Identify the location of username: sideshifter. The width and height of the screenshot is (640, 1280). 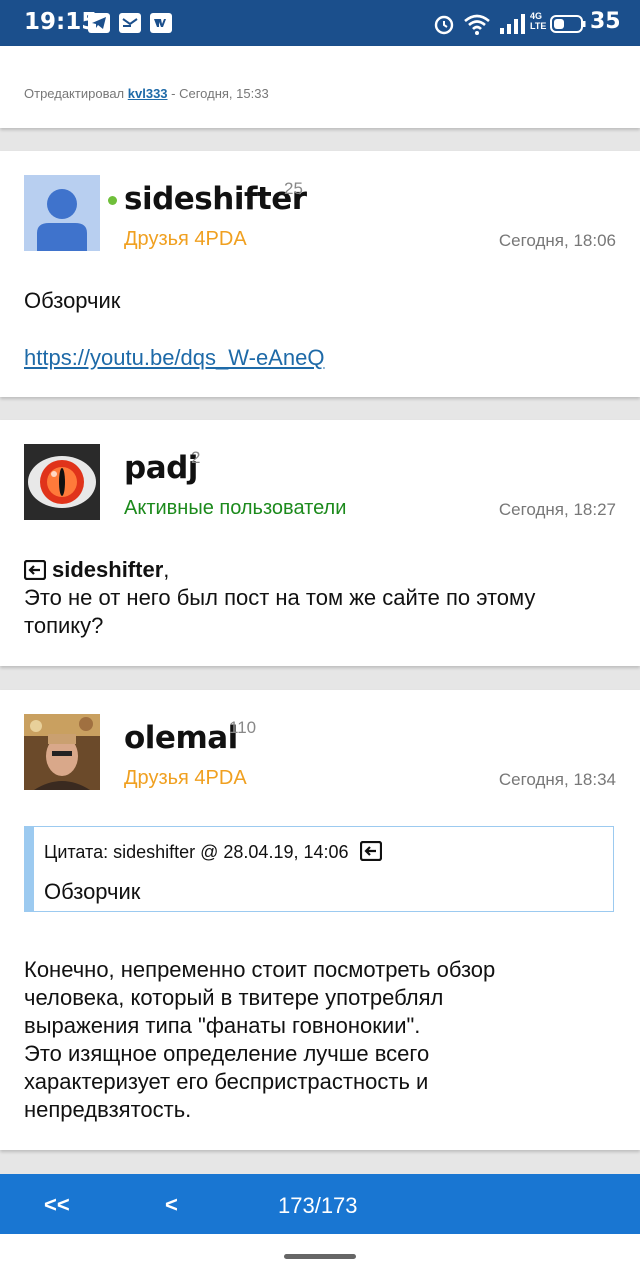
(215, 199).